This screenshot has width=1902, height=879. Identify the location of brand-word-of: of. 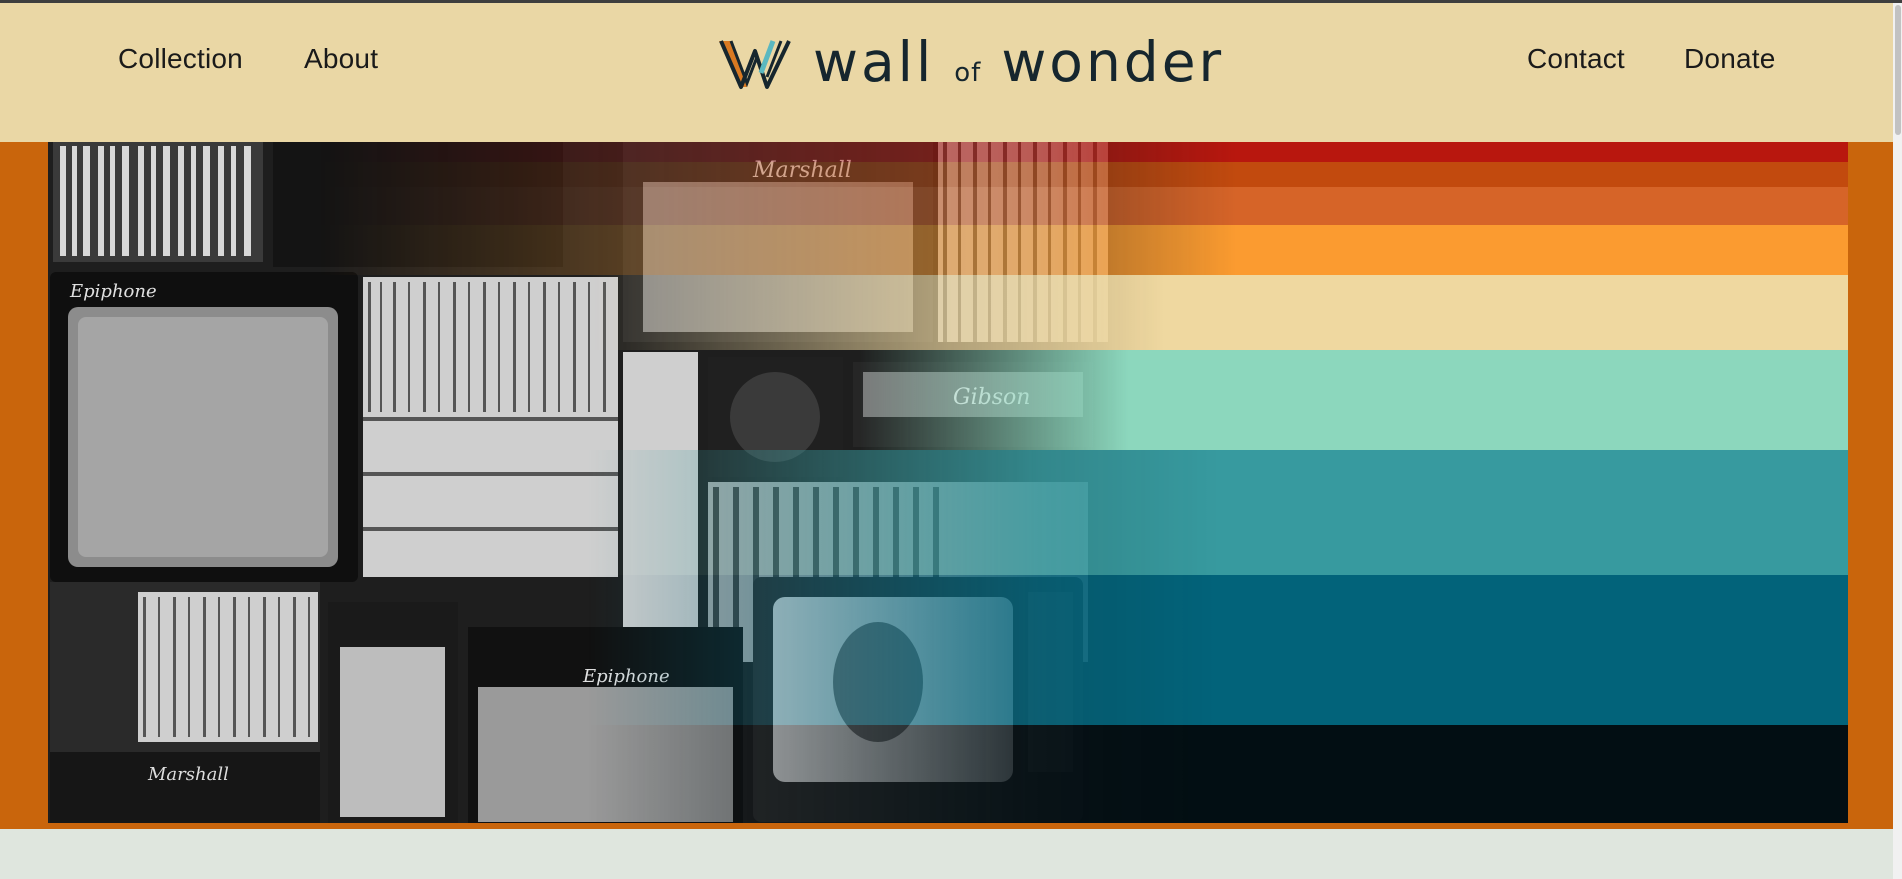
(968, 73).